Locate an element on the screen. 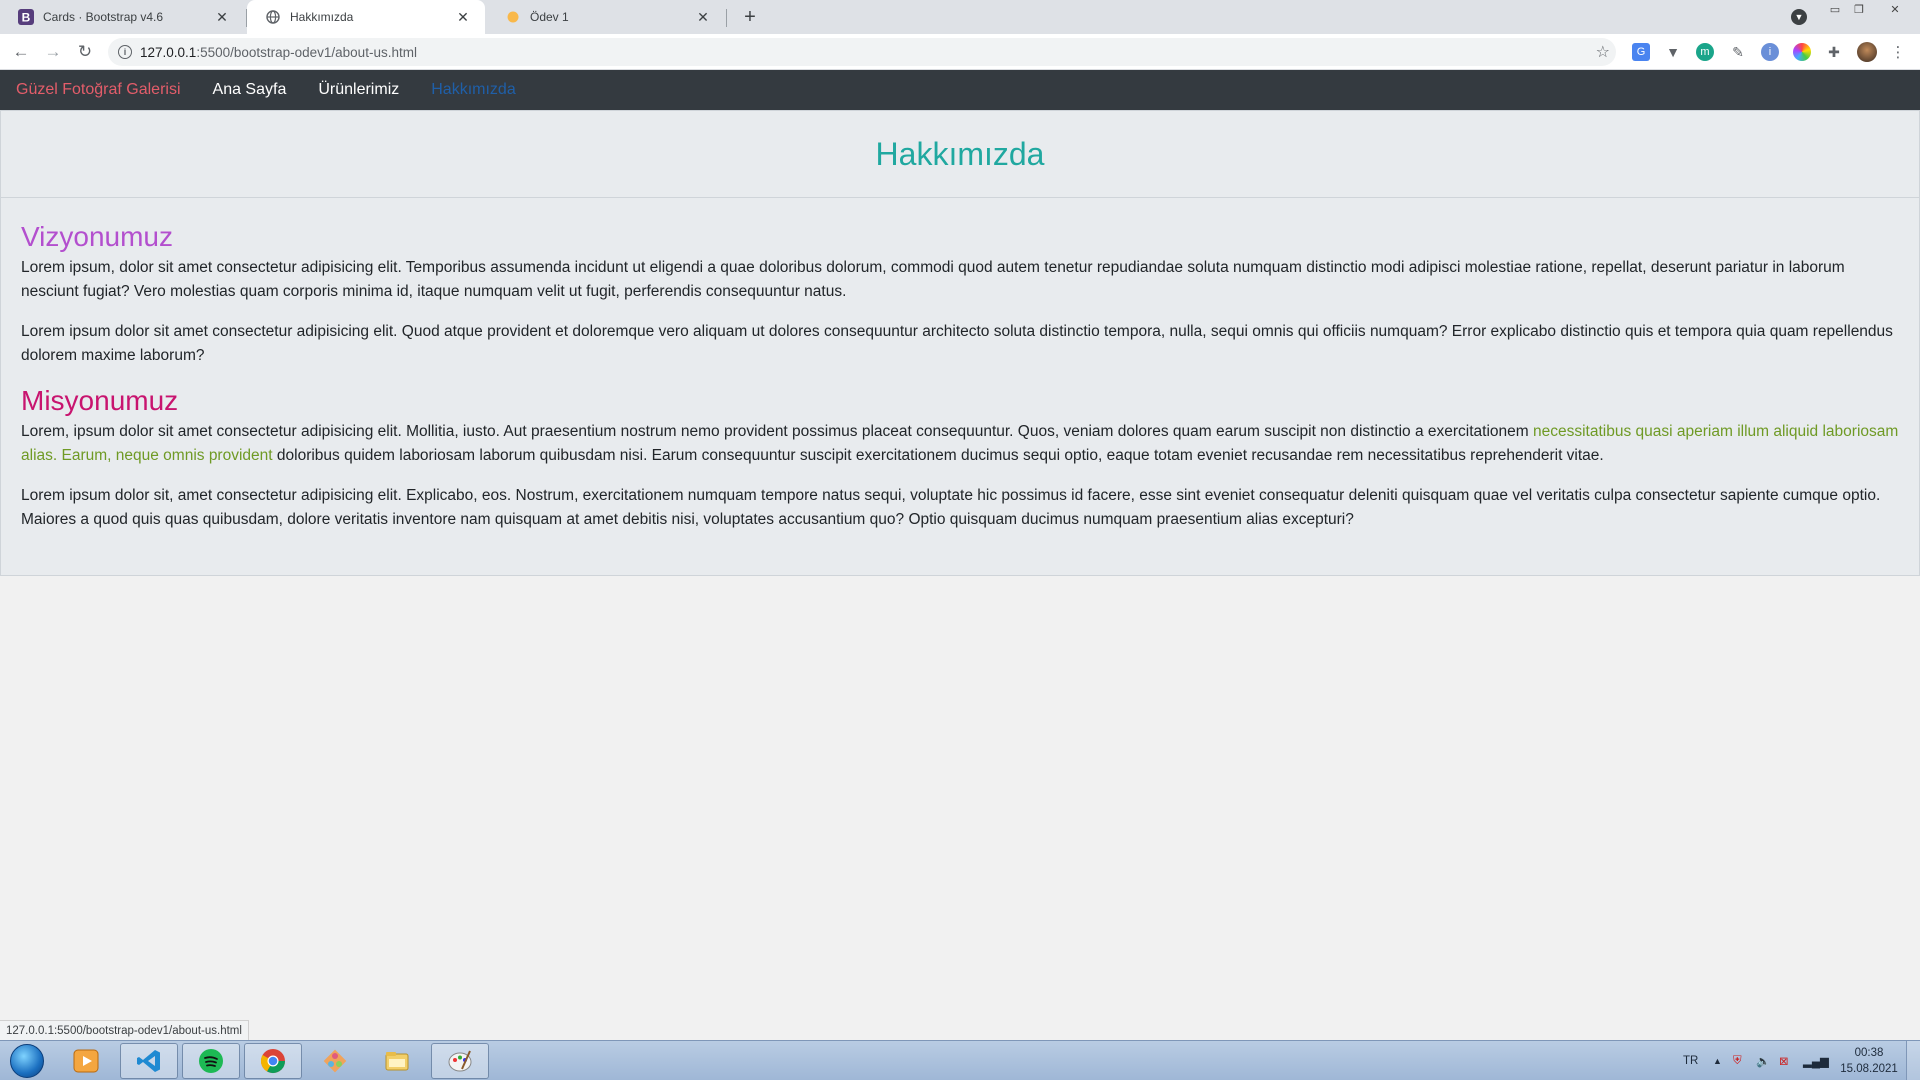 The height and width of the screenshot is (1080, 1920). bootstrap-icon: B is located at coordinates (26, 17).